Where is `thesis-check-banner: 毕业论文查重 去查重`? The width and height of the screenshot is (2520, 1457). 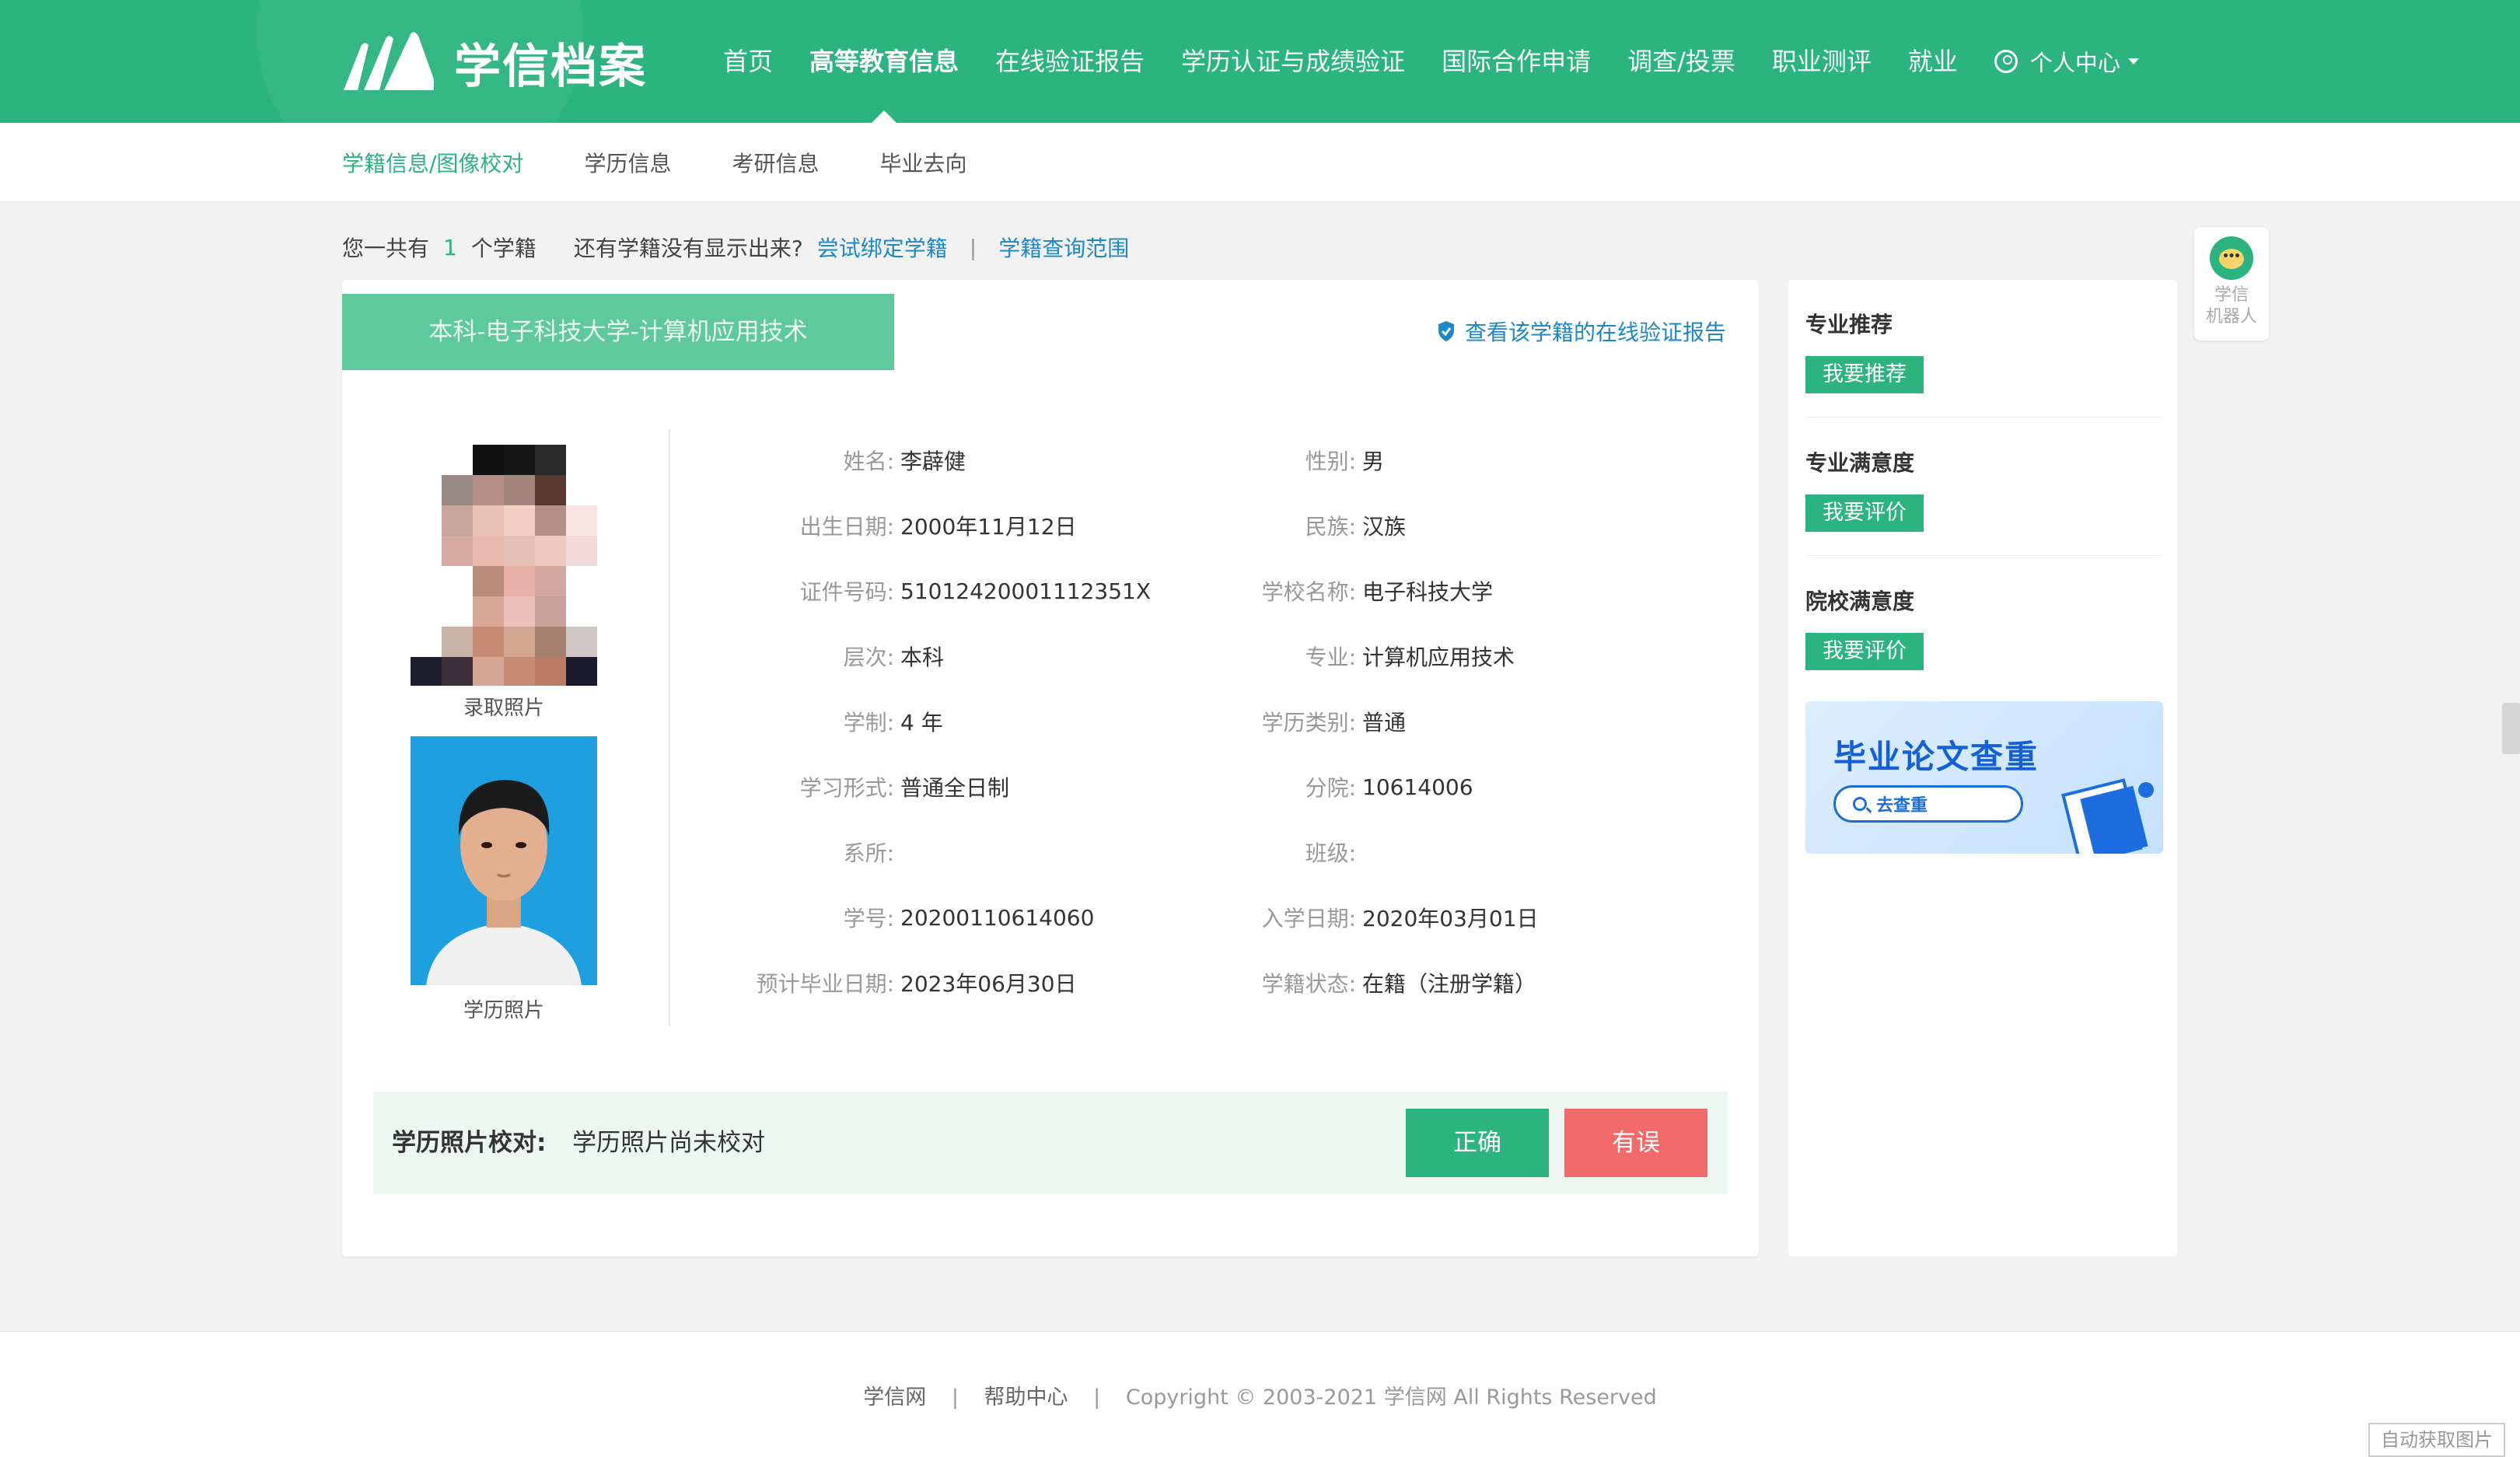 thesis-check-banner: 毕业论文查重 去查重 is located at coordinates (1984, 777).